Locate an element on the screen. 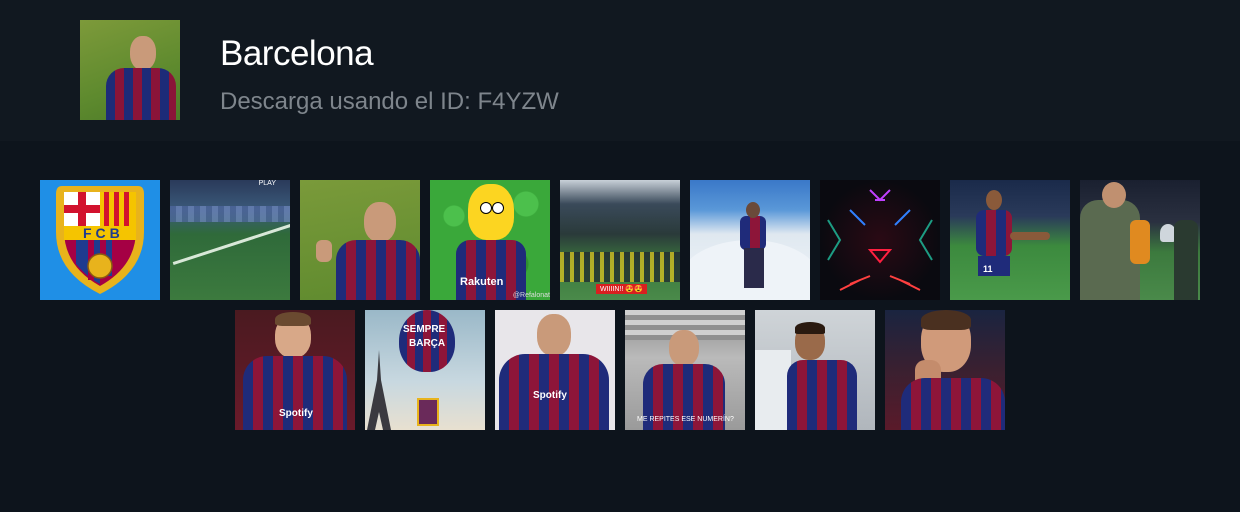 The width and height of the screenshot is (1240, 512). balloon-basket-shape is located at coordinates (428, 412).